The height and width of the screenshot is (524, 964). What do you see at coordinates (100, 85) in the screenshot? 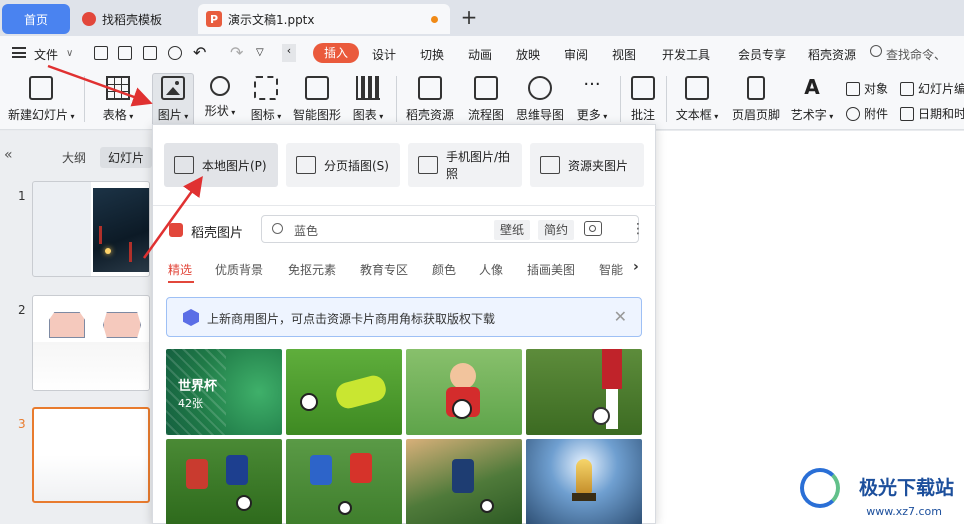
I see `arrow-to-picture-icon` at bounding box center [100, 85].